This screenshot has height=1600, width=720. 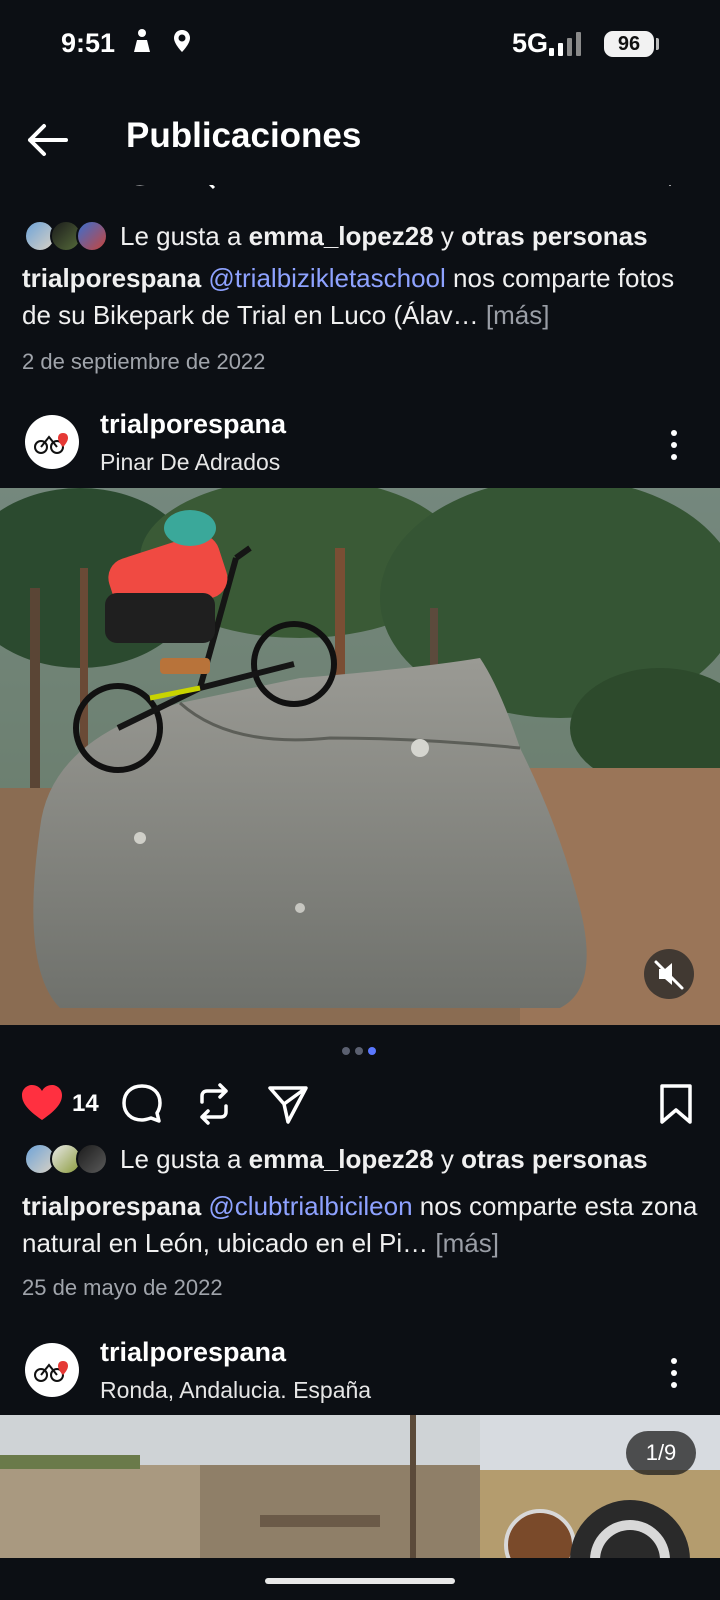 I want to click on app-header: Publicaciones, so click(x=360, y=137).